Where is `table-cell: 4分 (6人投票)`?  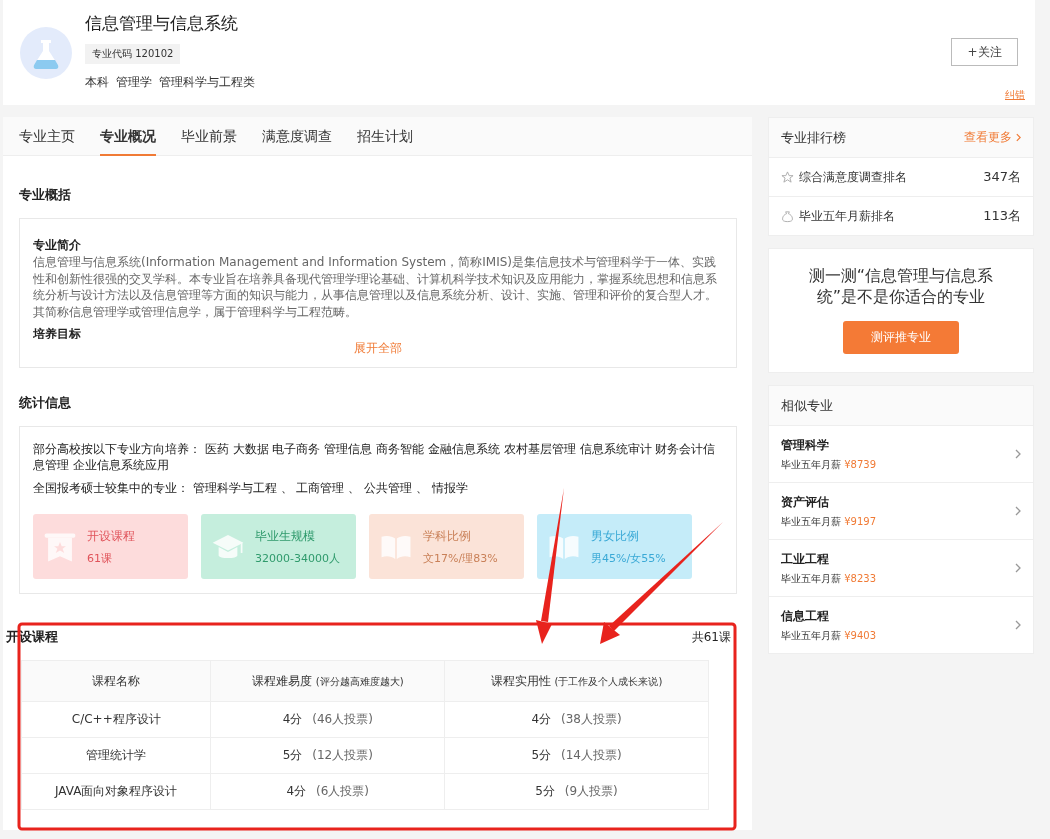
table-cell: 4分 (6人投票) is located at coordinates (328, 791).